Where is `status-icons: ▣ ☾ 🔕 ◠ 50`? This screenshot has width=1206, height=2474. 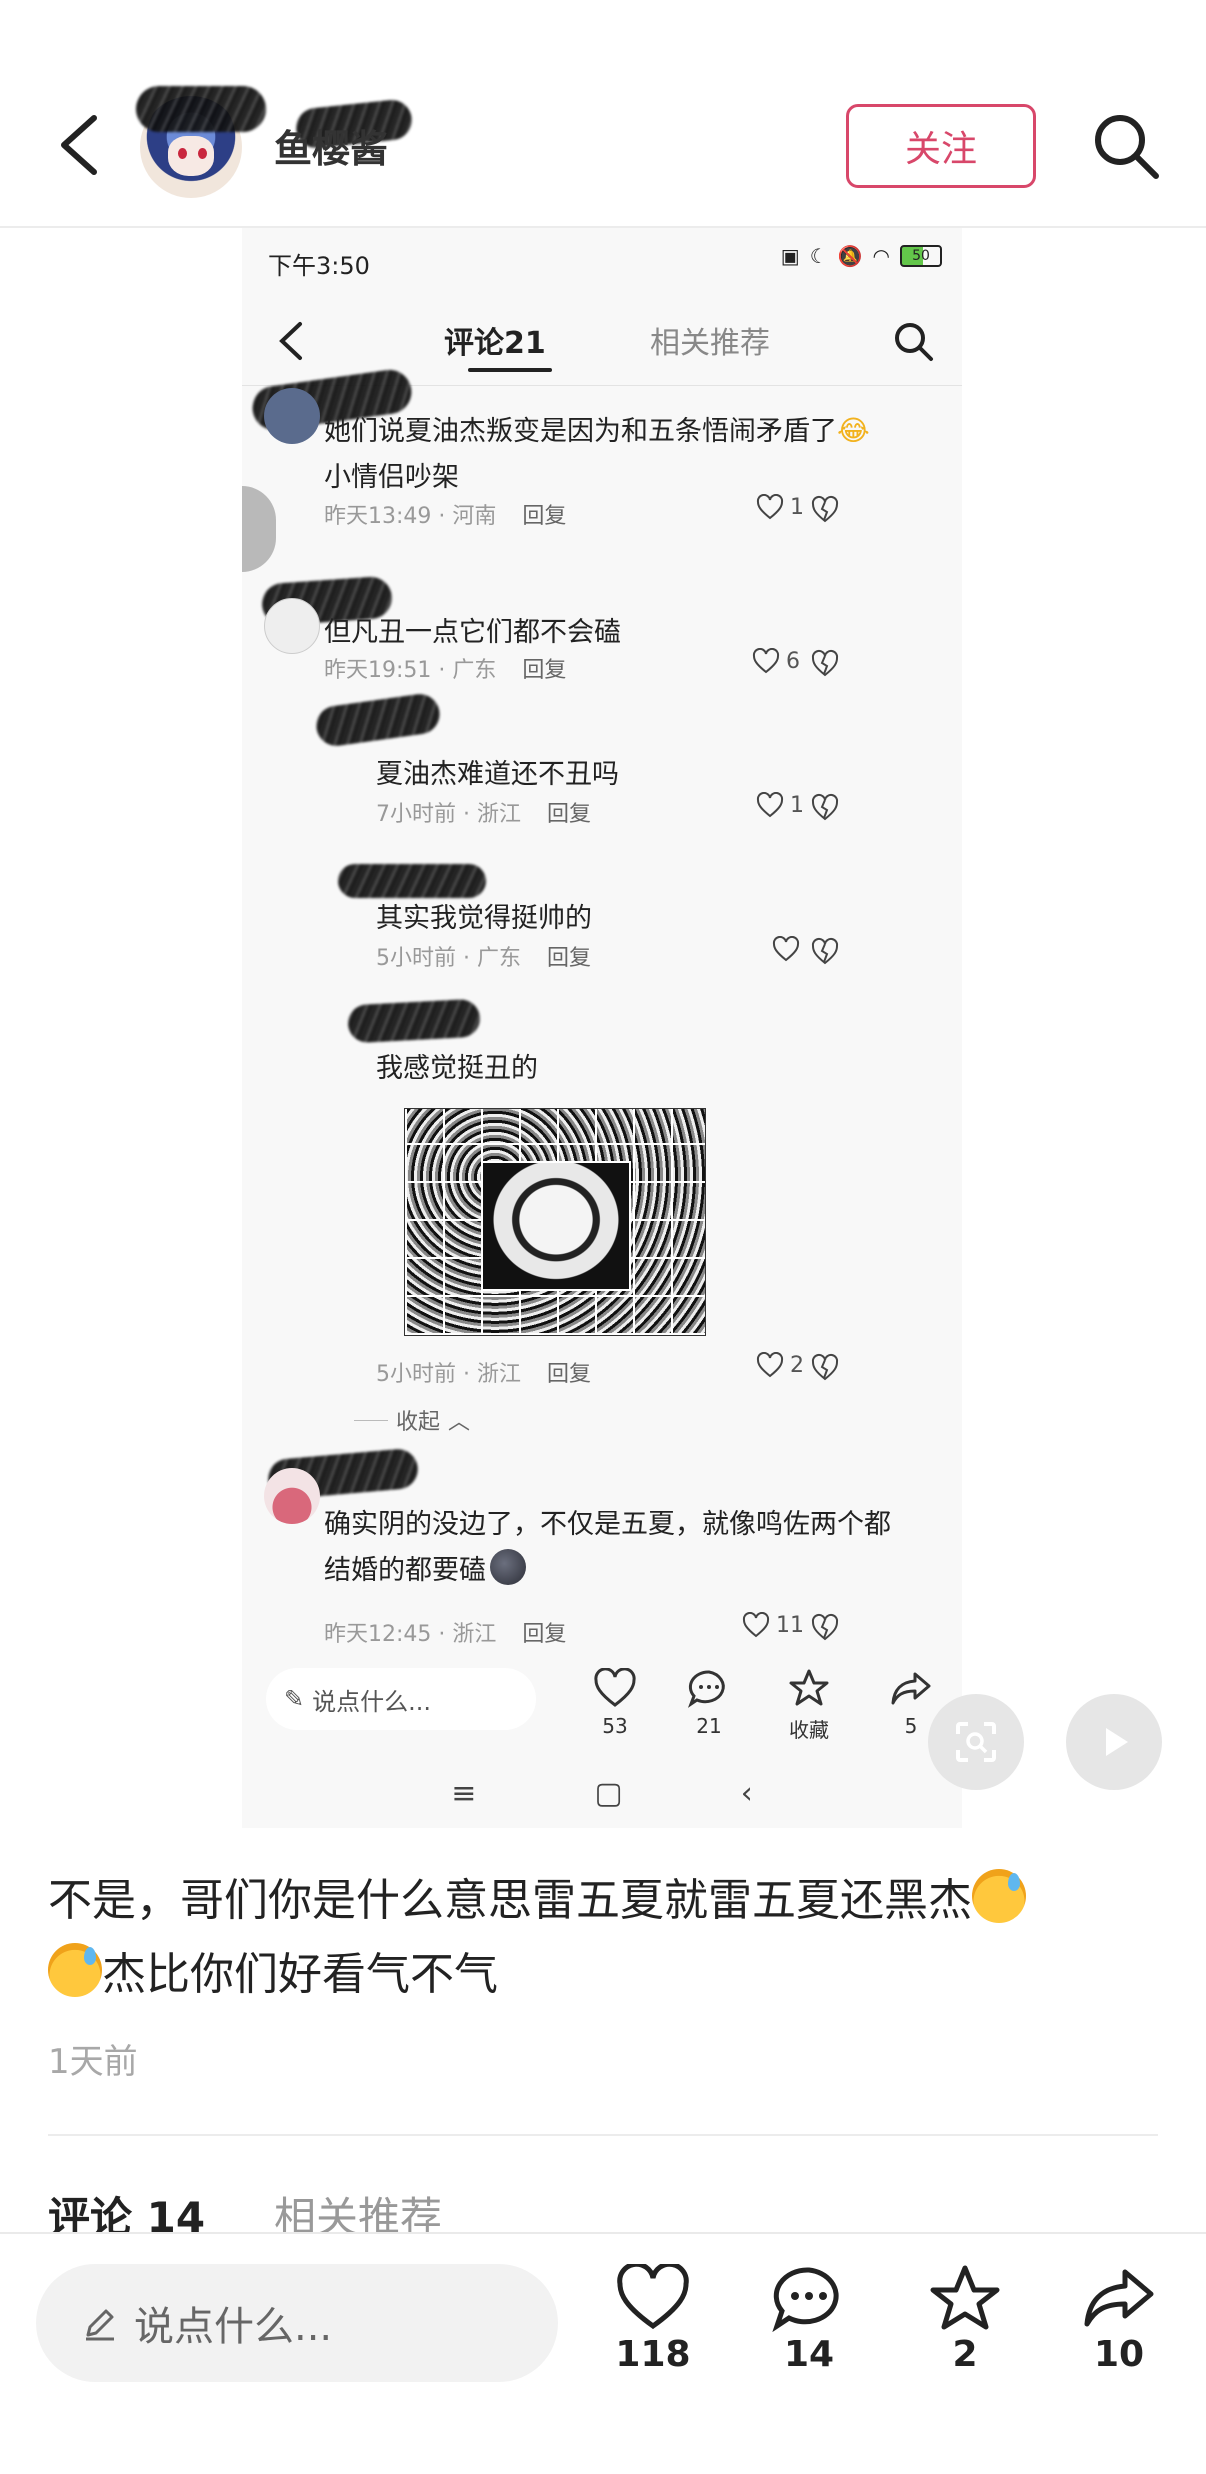
status-icons: ▣ ☾ 🔕 ◠ 50 is located at coordinates (861, 256).